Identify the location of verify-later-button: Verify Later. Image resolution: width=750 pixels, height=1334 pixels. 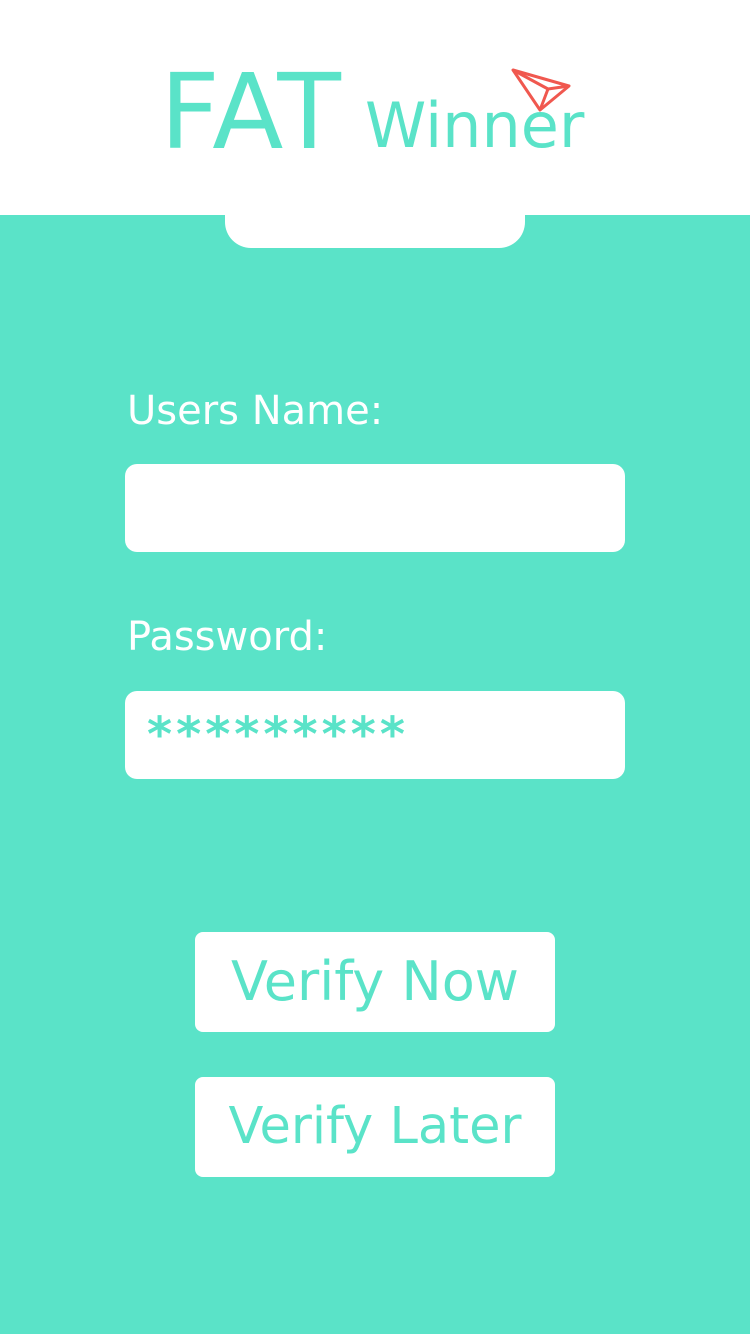
(375, 1127).